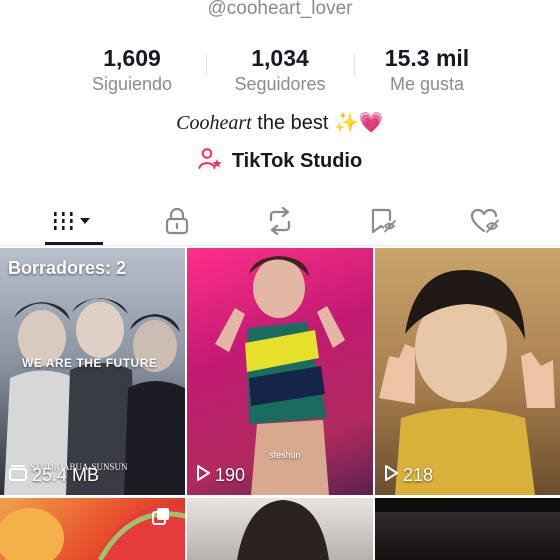 This screenshot has height=560, width=560. What do you see at coordinates (427, 58) in the screenshot?
I see `likes-count: 15.3 mil` at bounding box center [427, 58].